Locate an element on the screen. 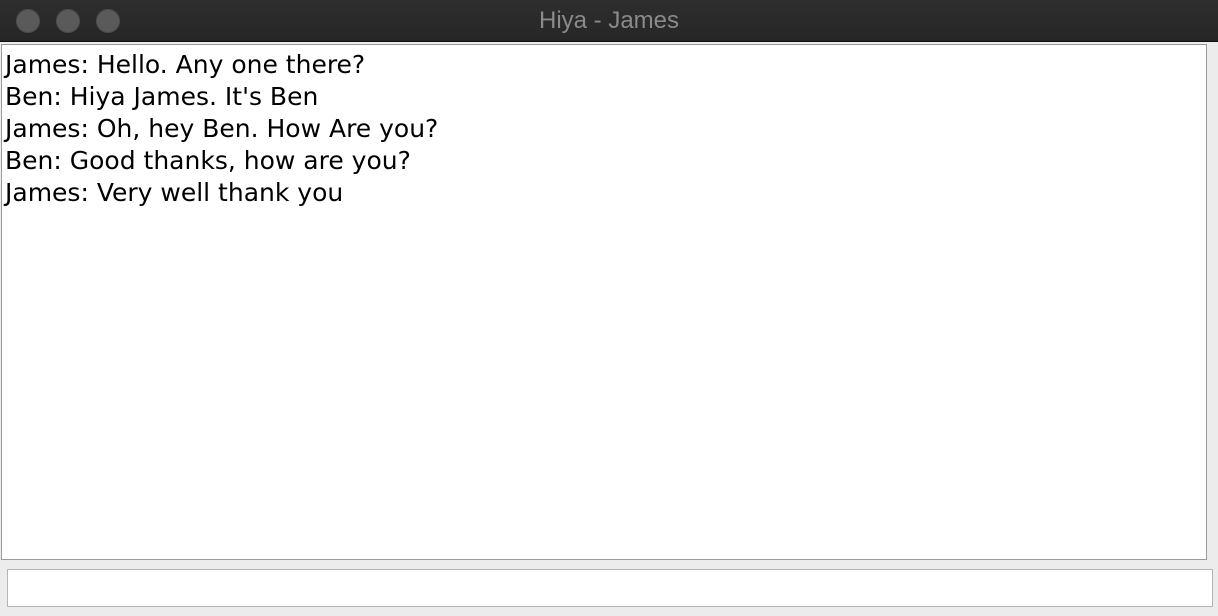  chat-message: Ben: Good thanks, how are you? is located at coordinates (208, 160).